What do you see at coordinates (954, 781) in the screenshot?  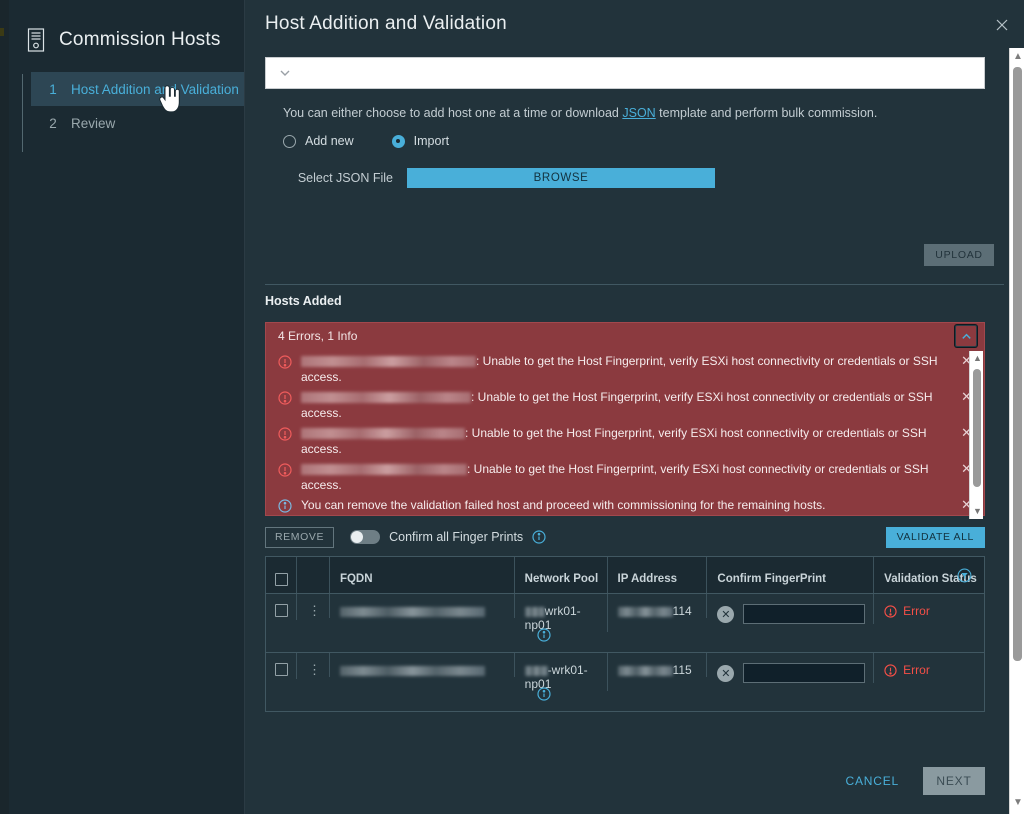 I see `next-button: NEXT` at bounding box center [954, 781].